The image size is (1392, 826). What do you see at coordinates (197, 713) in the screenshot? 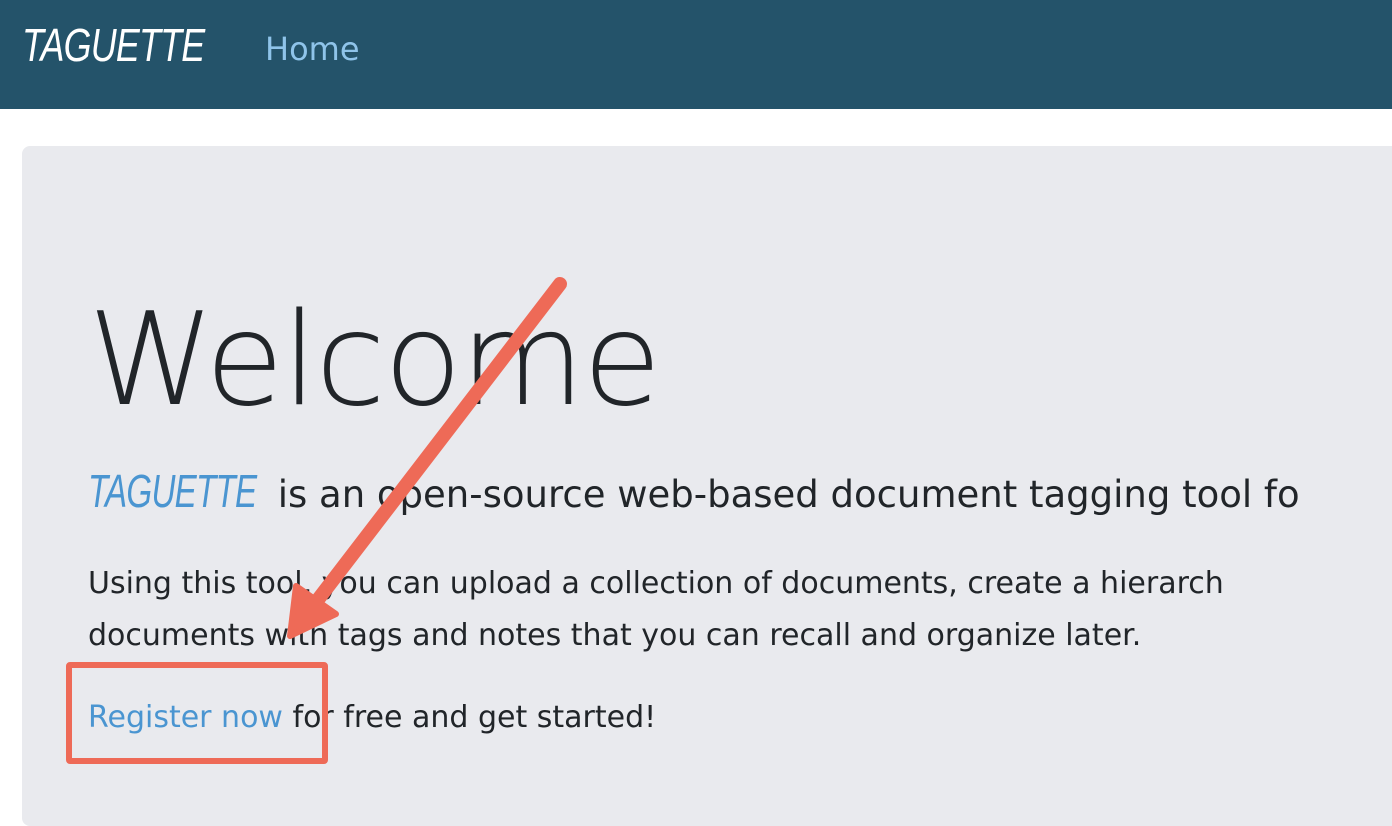
I see `annotation-highlight-box` at bounding box center [197, 713].